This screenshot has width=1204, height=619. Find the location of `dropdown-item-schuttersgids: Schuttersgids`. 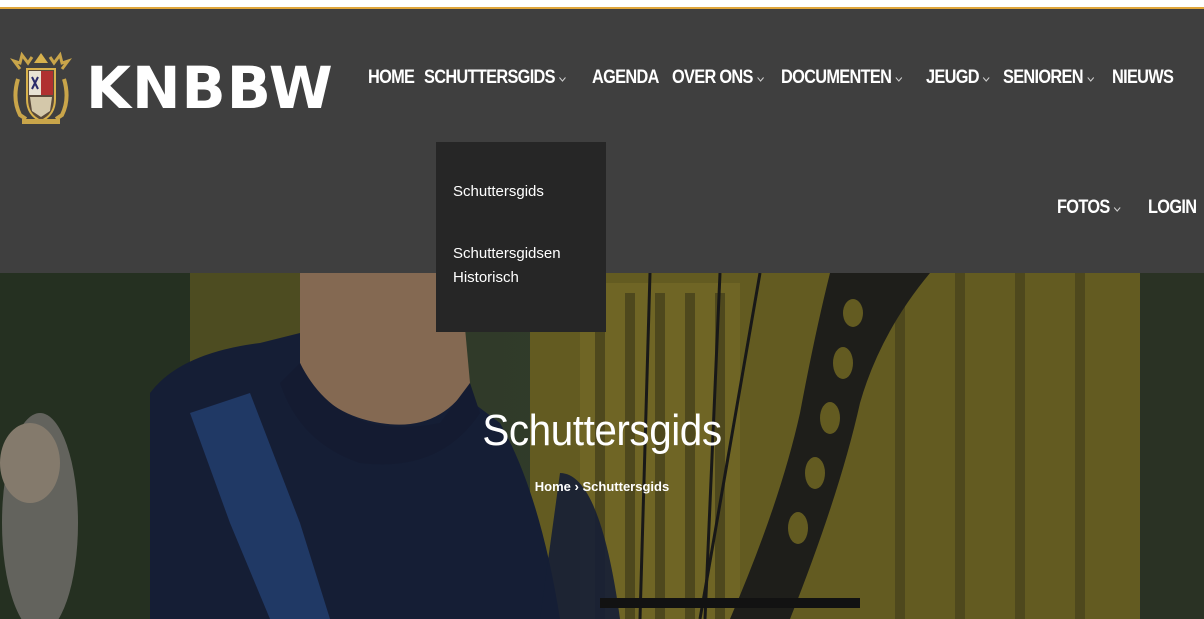

dropdown-item-schuttersgids: Schuttersgids is located at coordinates (498, 192).